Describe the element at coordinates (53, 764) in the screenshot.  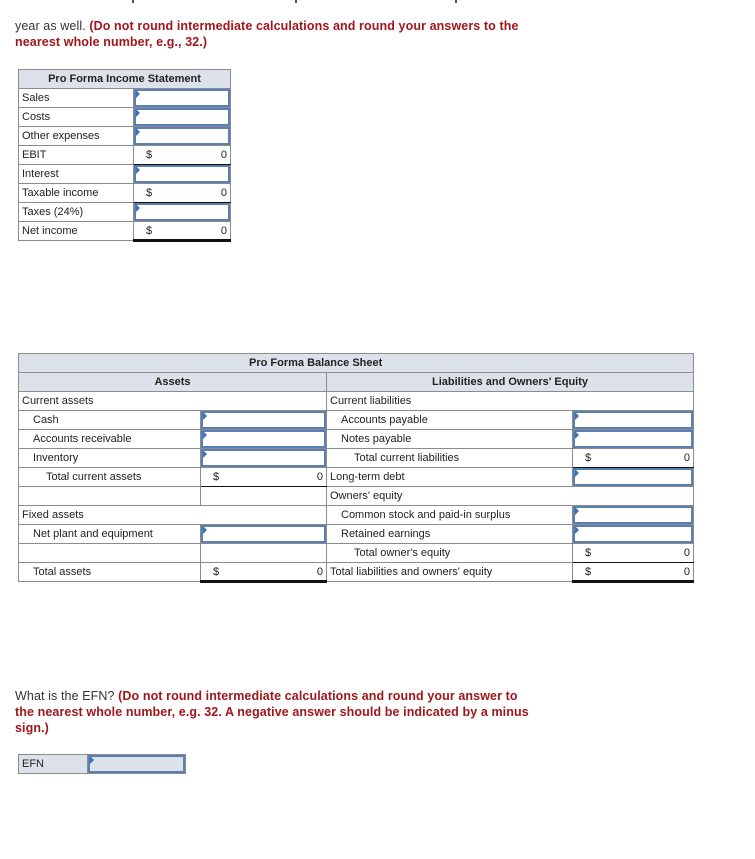
I see `efn-label: EFN` at that location.